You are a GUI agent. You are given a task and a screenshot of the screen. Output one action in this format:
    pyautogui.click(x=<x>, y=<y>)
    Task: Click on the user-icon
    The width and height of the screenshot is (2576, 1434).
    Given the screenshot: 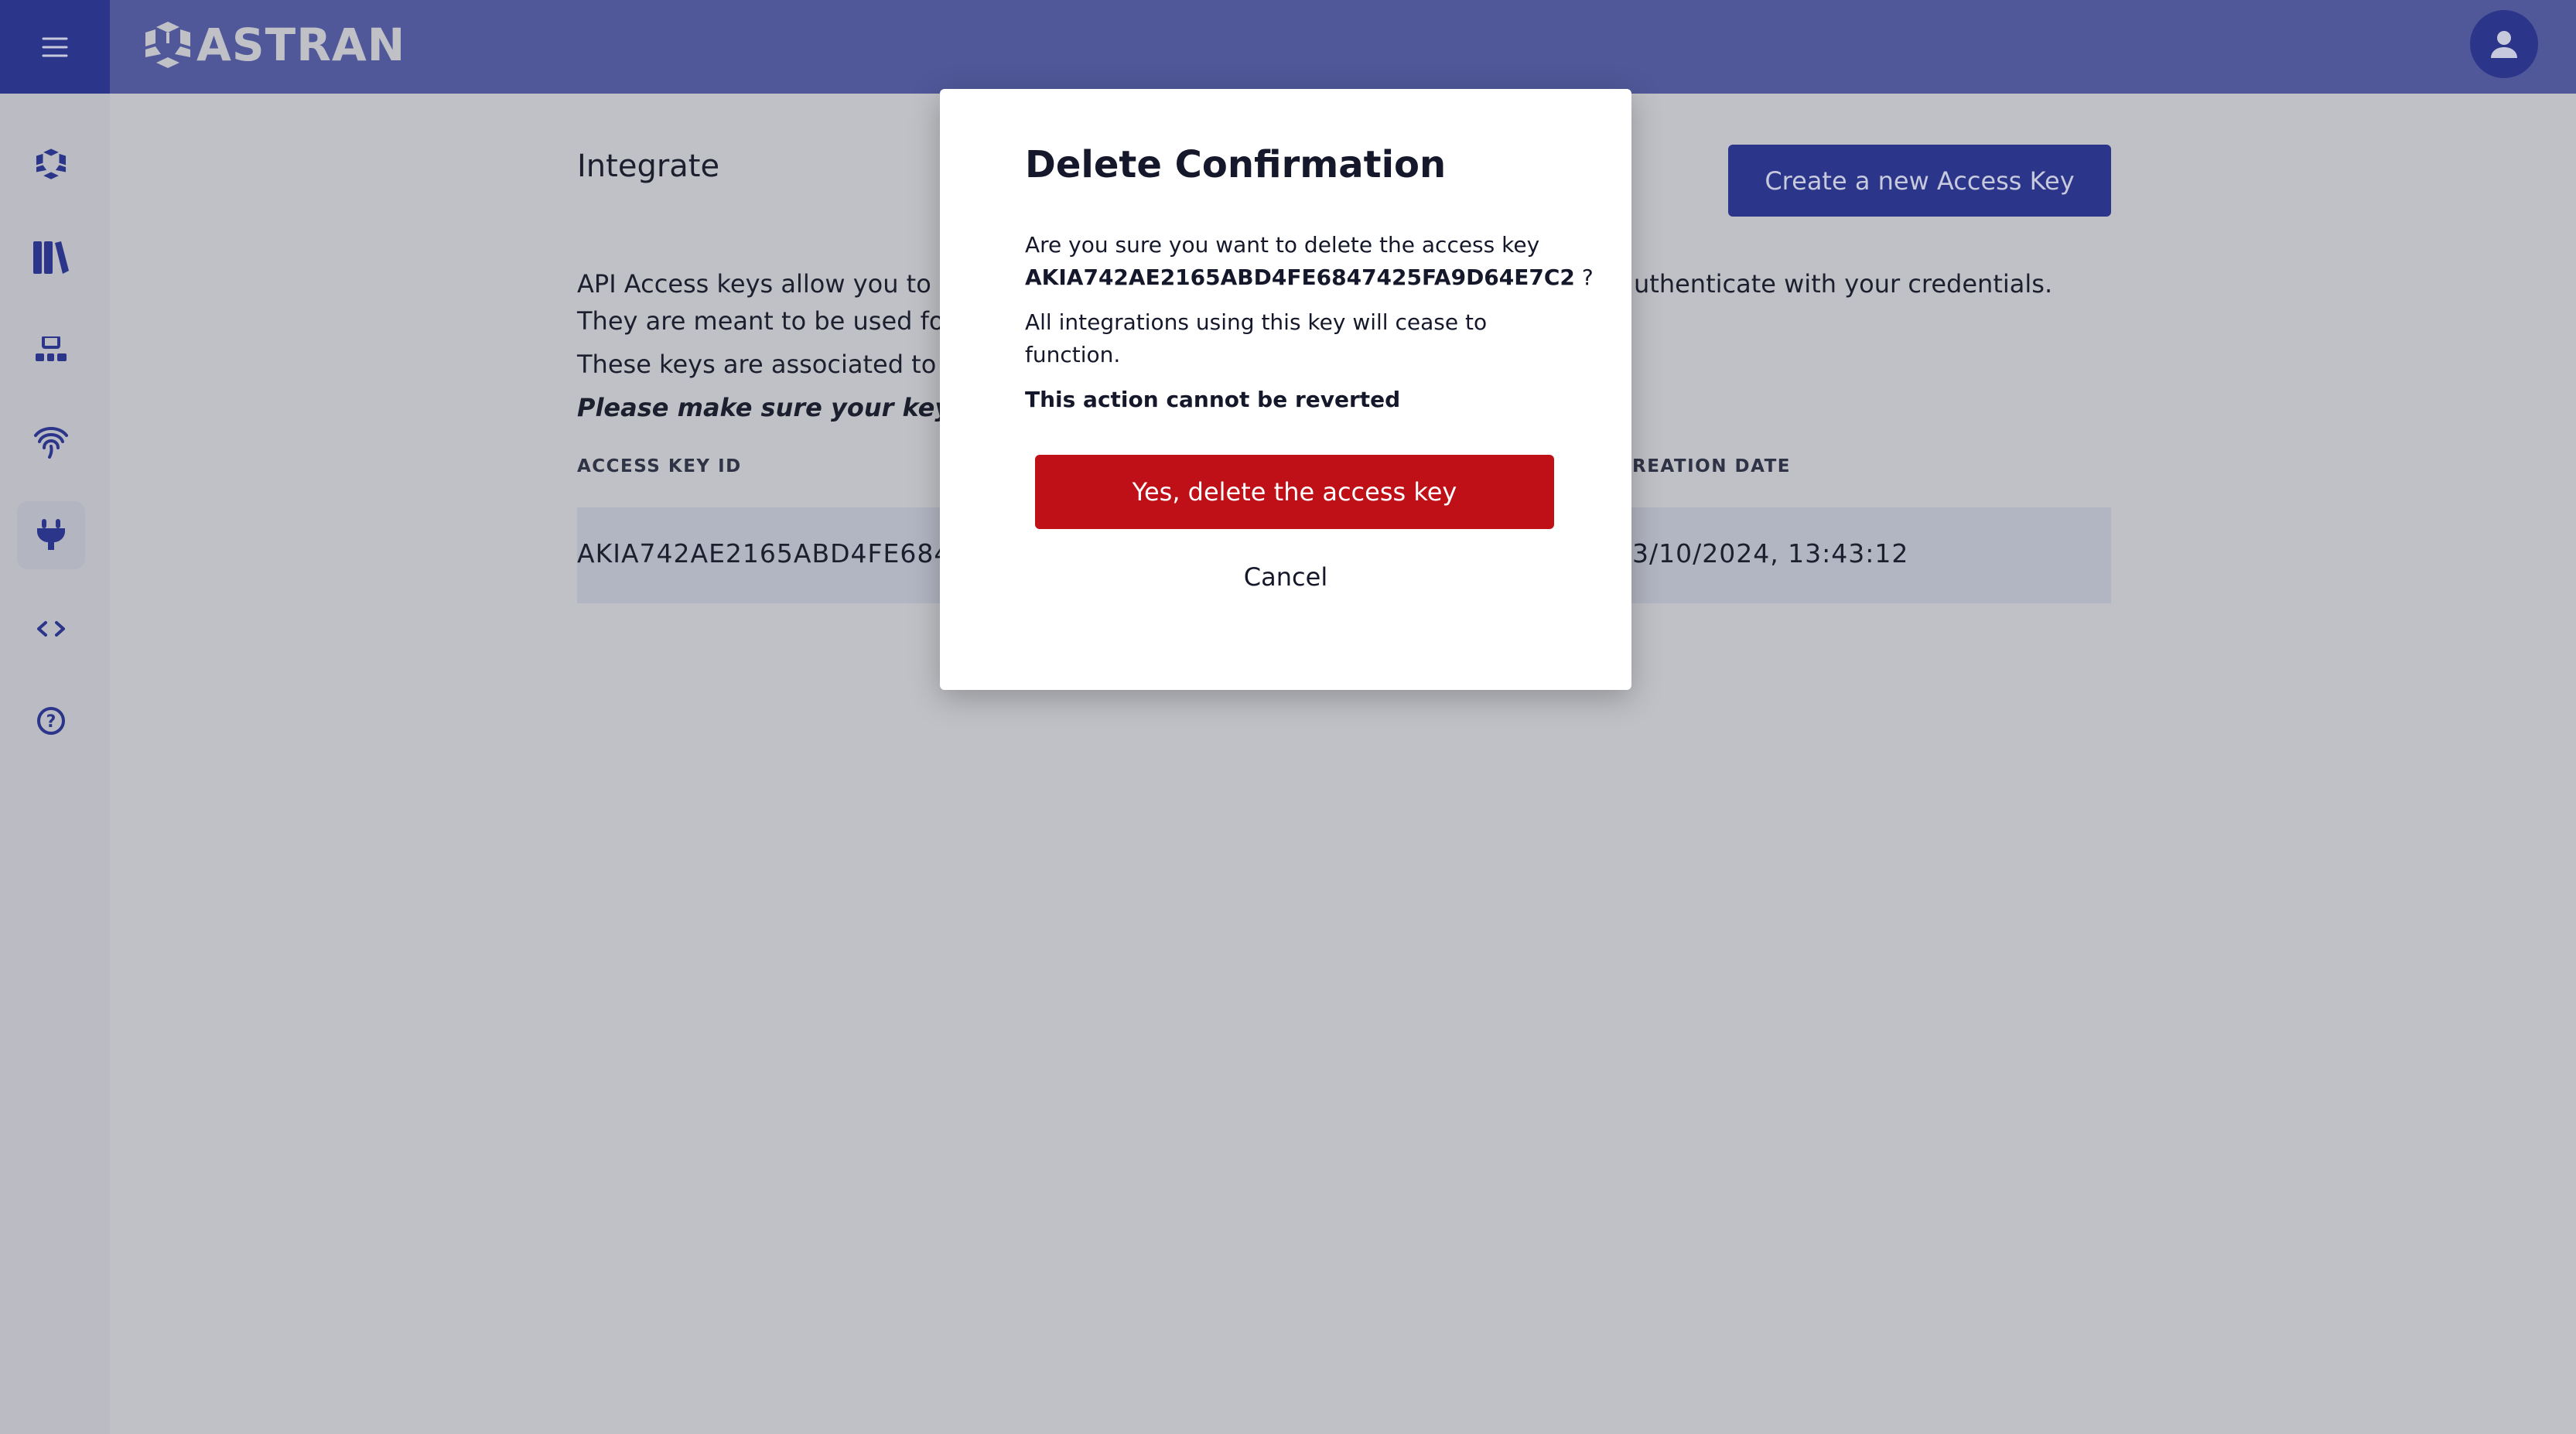 What is the action you would take?
    pyautogui.click(x=2504, y=44)
    